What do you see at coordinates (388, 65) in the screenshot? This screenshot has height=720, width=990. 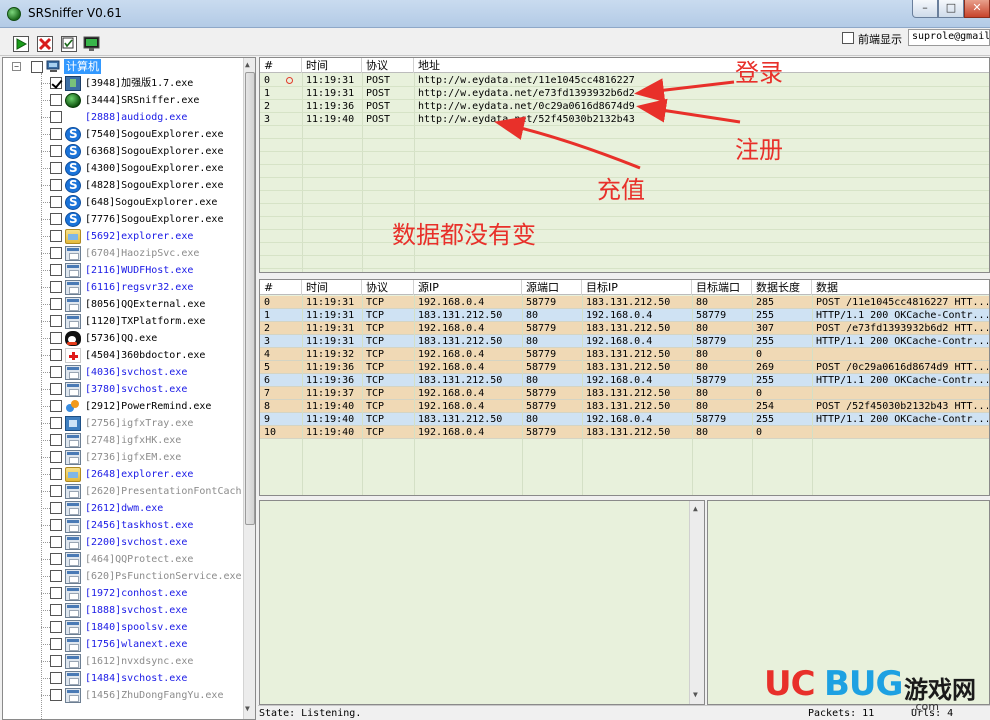 I see `col-header-protocol: 协议` at bounding box center [388, 65].